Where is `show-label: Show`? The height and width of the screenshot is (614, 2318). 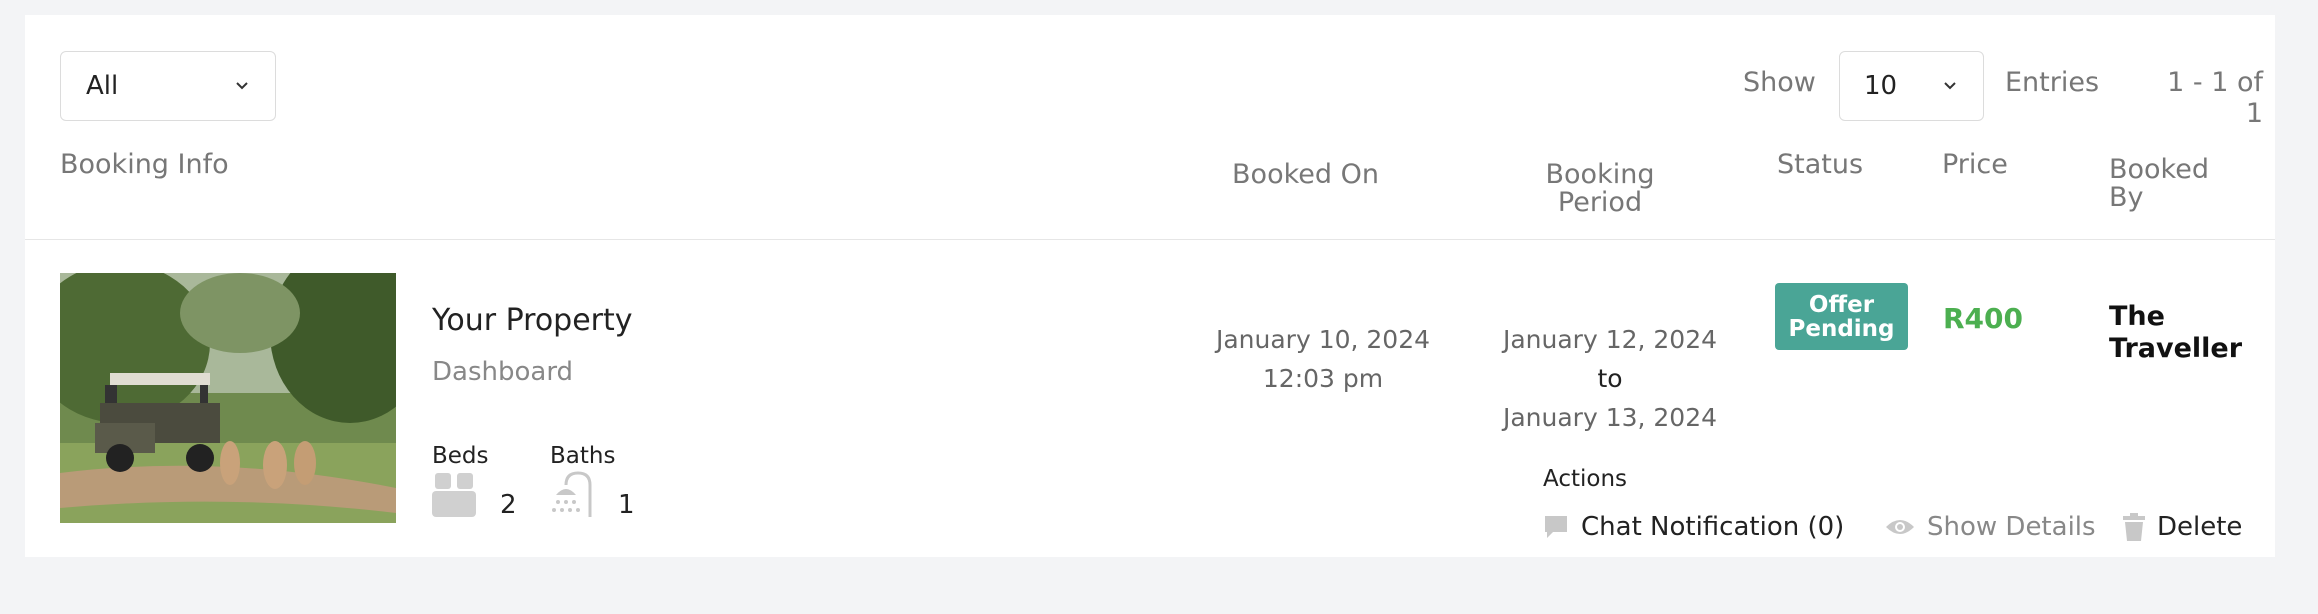 show-label: Show is located at coordinates (1779, 82).